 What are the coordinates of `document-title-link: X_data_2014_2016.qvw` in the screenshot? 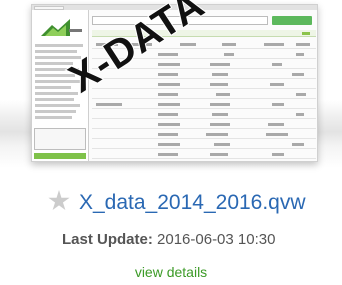 It's located at (192, 203).